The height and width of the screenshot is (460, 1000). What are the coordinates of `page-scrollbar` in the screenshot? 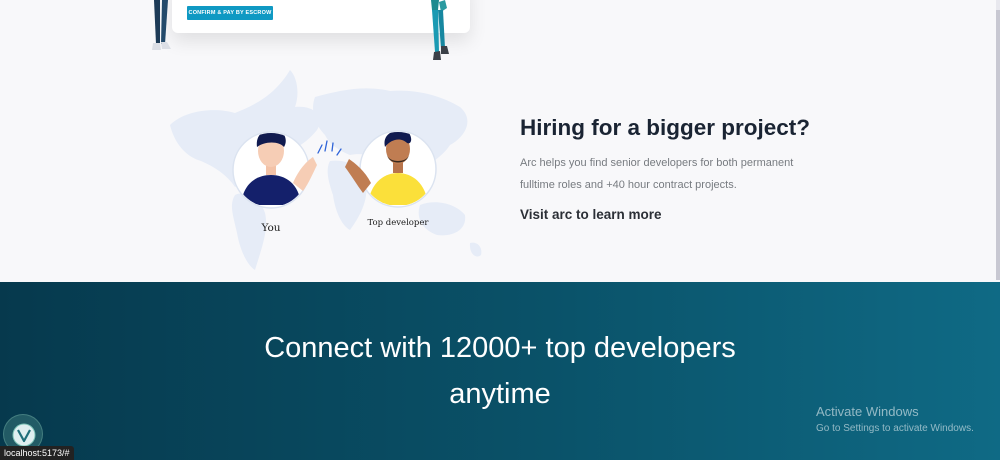 It's located at (998, 140).